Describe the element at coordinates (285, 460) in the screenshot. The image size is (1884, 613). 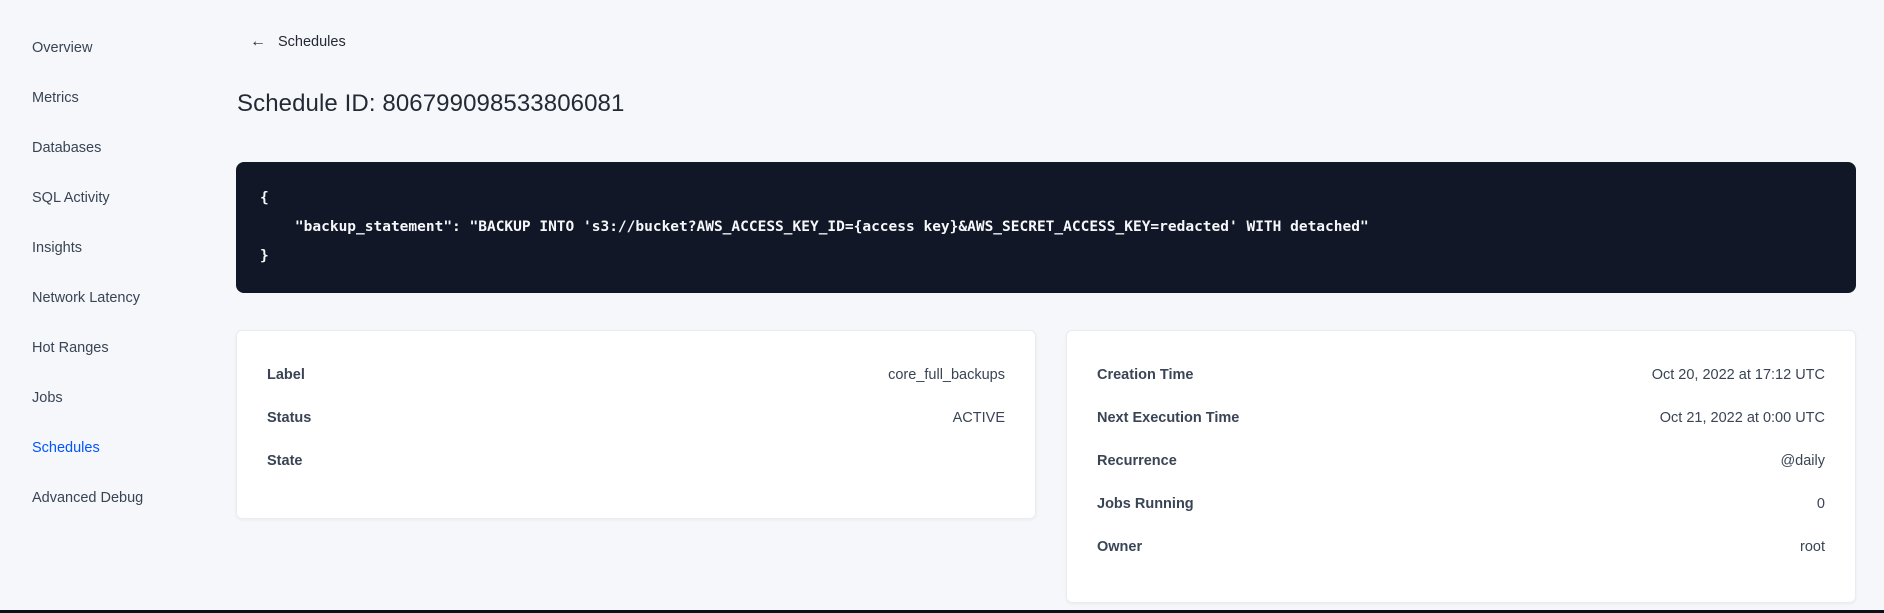
I see `row-label: State` at that location.